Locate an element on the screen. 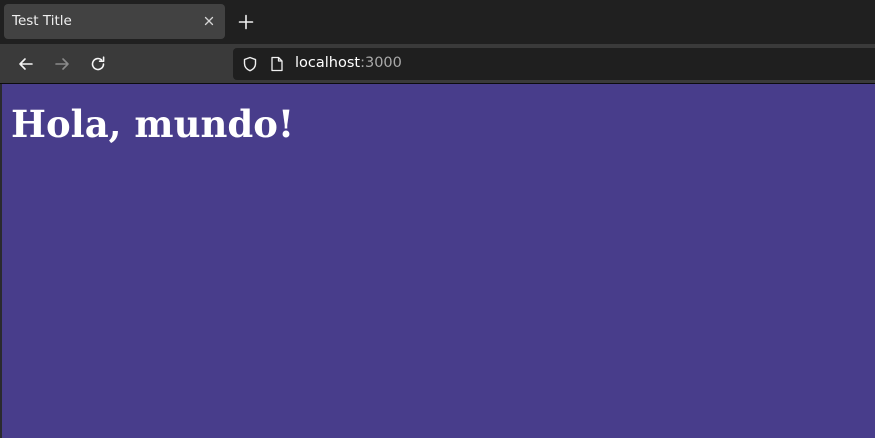  page-icon is located at coordinates (277, 64).